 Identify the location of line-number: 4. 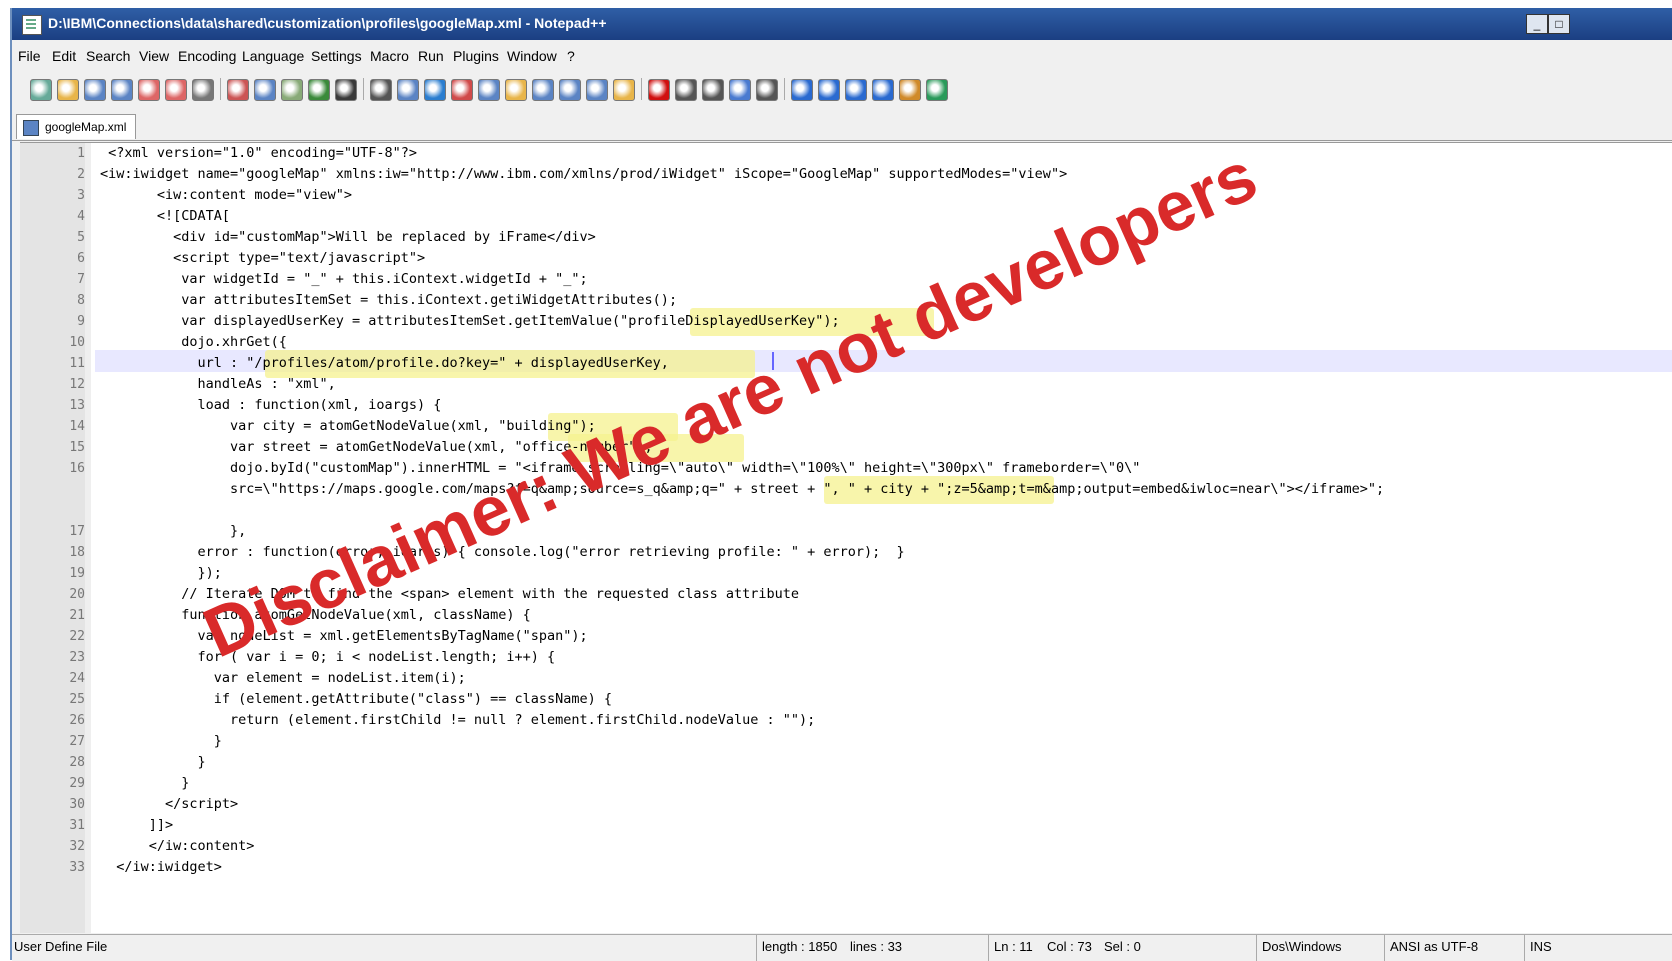
(81, 216).